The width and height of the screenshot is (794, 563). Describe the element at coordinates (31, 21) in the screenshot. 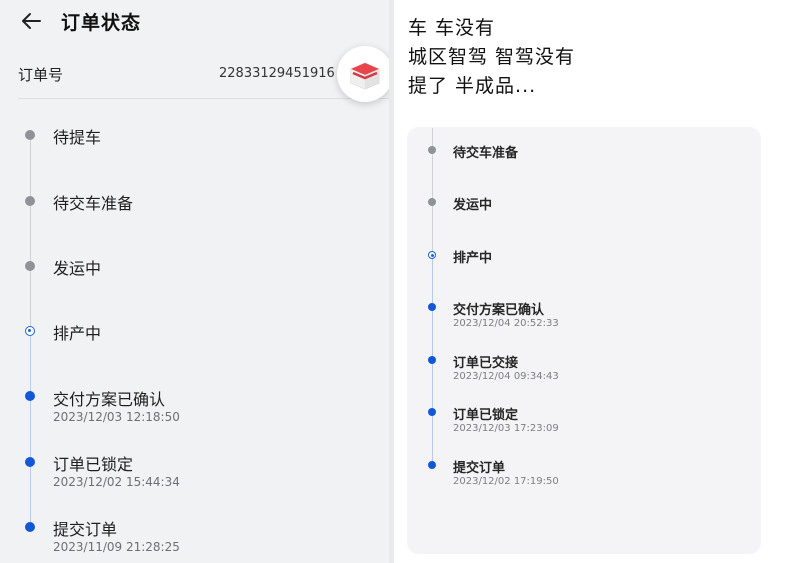

I see `back-arrow-icon` at that location.